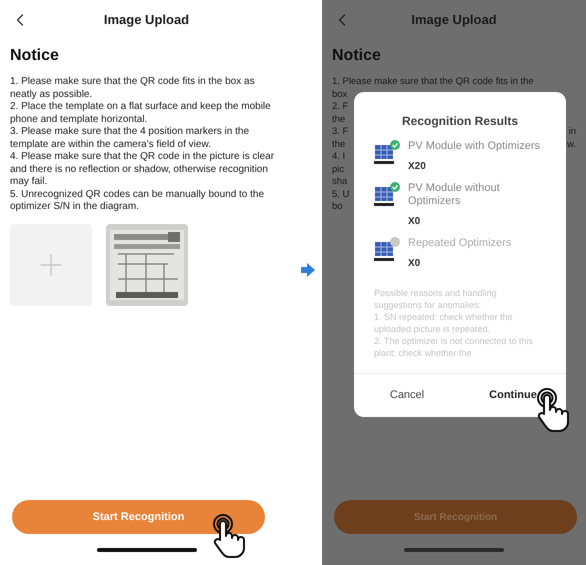 This screenshot has width=586, height=565. Describe the element at coordinates (341, 194) in the screenshot. I see `notice-text: 5. U` at that location.